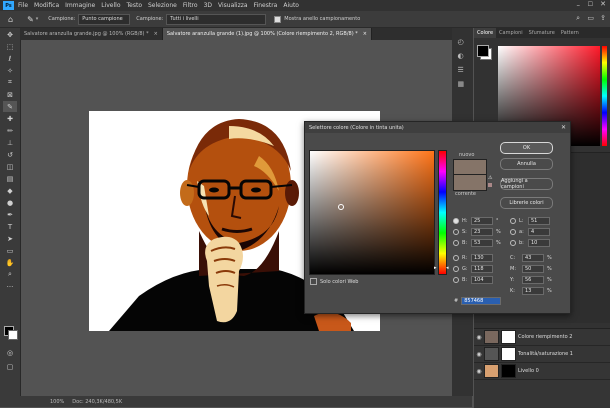 This screenshot has width=610, height=408. Describe the element at coordinates (10, 130) in the screenshot. I see `brush-tool-icon: ✏` at that location.